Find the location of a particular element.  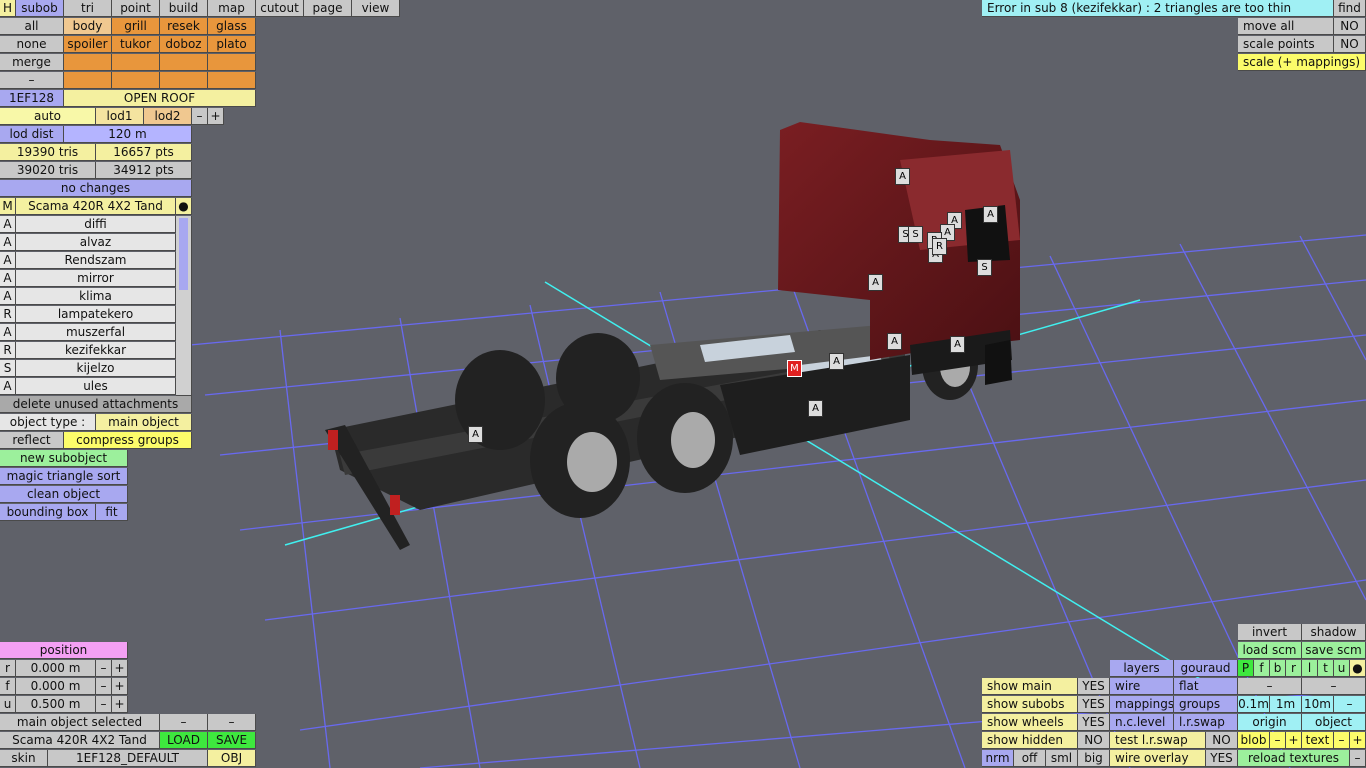

flat-button: flat is located at coordinates (1206, 686).